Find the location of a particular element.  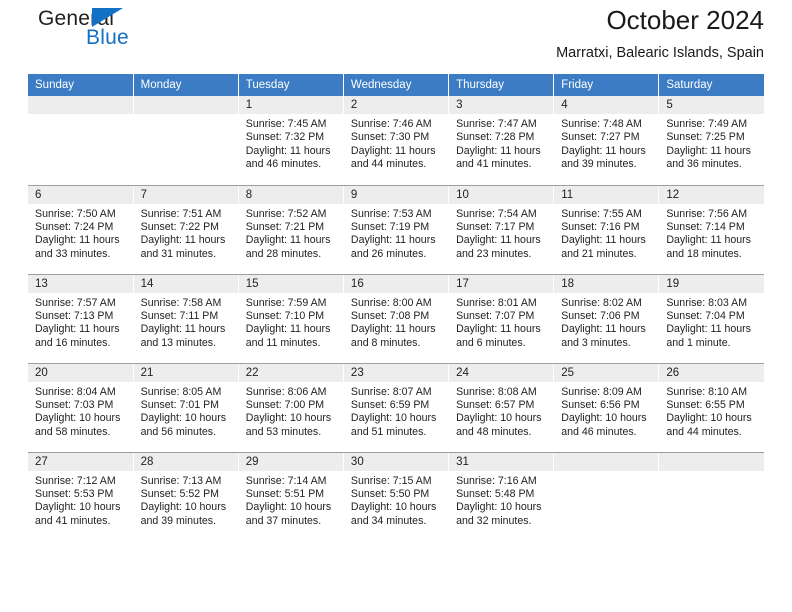

day-number: 26 is located at coordinates (711, 372).